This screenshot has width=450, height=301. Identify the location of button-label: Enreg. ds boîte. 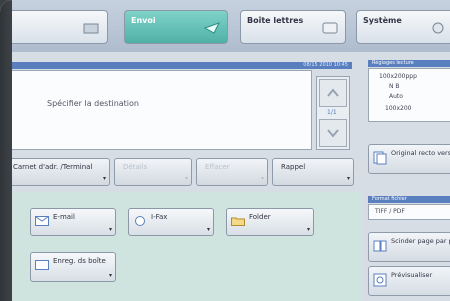
(79, 261).